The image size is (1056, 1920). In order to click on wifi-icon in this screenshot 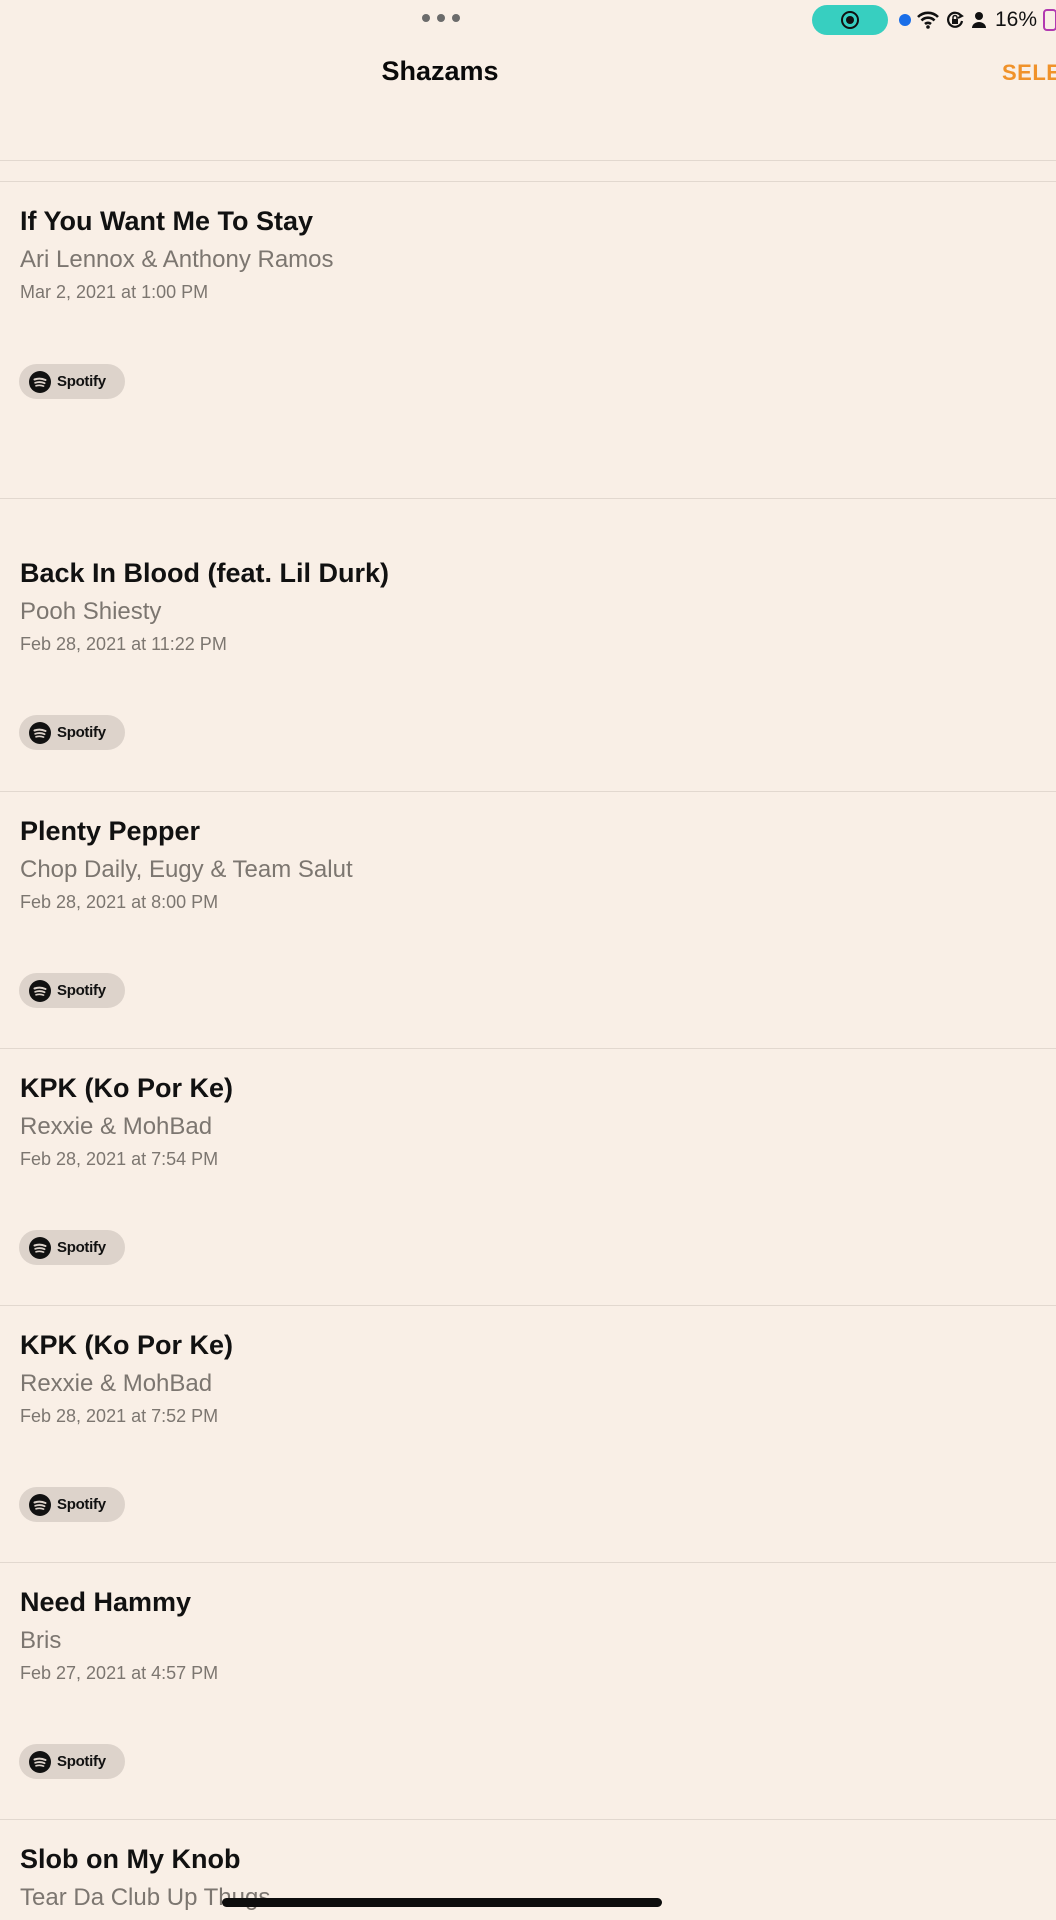, I will do `click(928, 20)`.